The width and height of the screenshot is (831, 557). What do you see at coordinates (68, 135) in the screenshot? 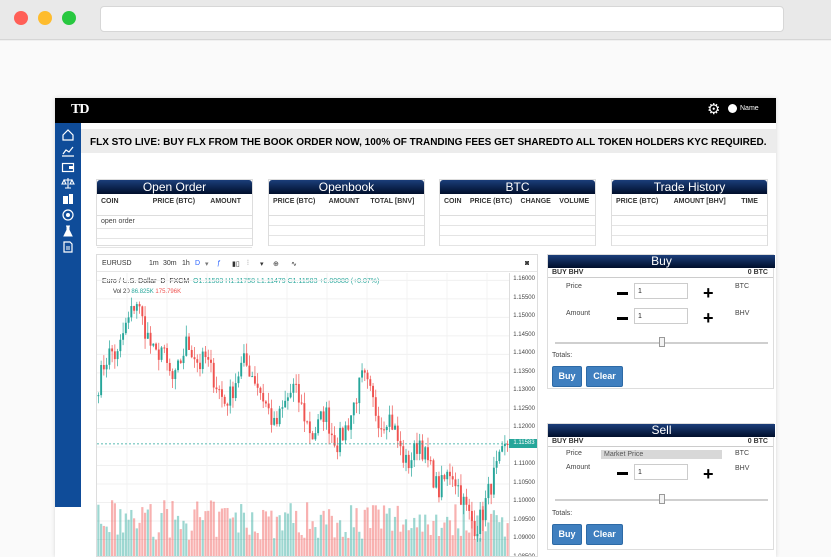
I see `home-icon` at bounding box center [68, 135].